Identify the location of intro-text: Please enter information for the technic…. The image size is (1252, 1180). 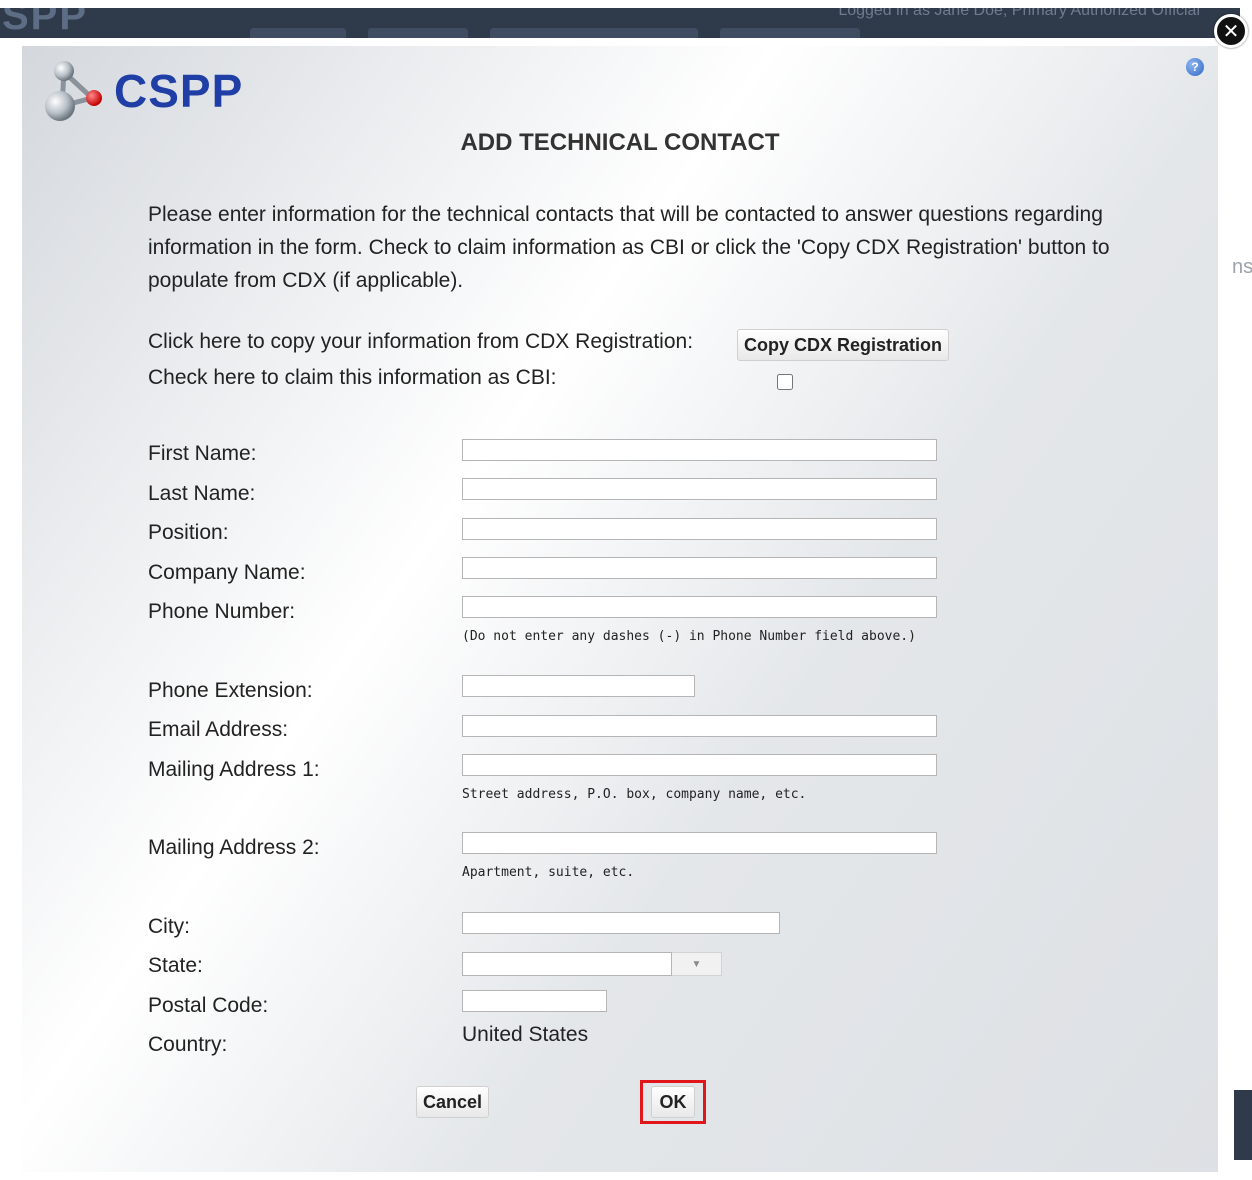
(629, 247).